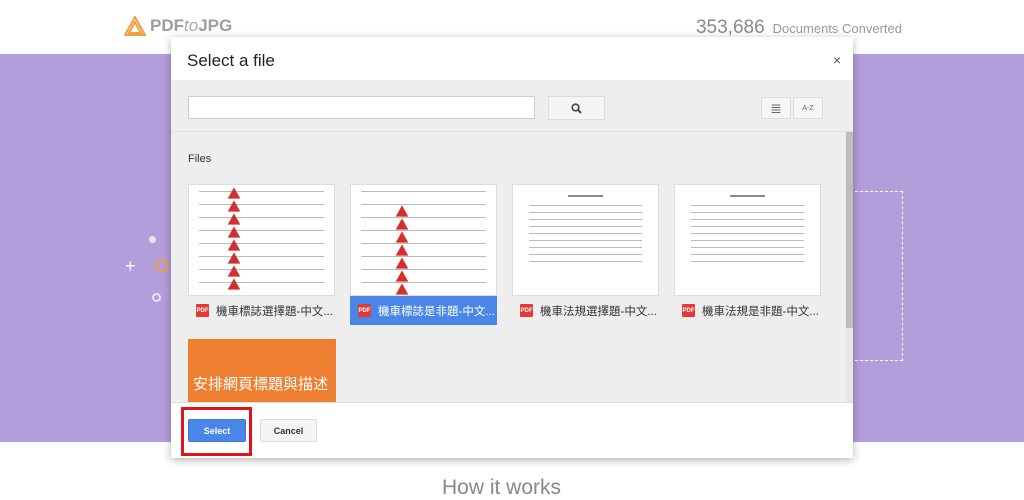 This screenshot has width=1024, height=500. I want to click on logo: PDFtoJPG, so click(178, 26).